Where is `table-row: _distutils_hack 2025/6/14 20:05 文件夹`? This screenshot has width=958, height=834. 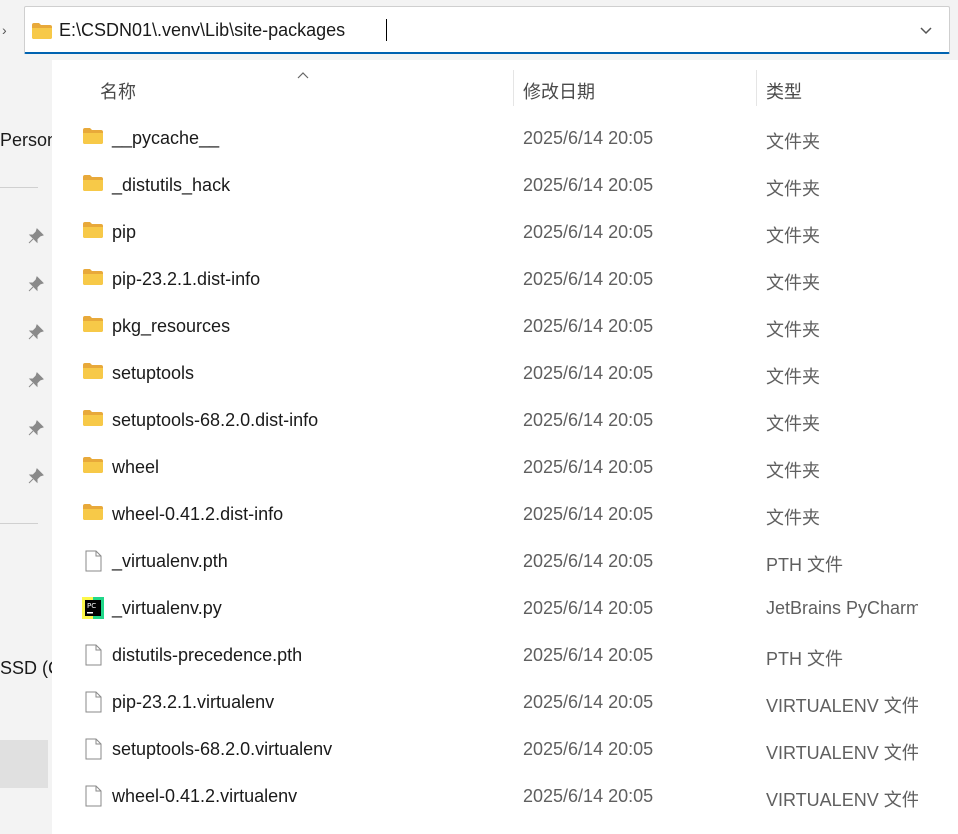
table-row: _distutils_hack 2025/6/14 20:05 文件夹 is located at coordinates (485, 184).